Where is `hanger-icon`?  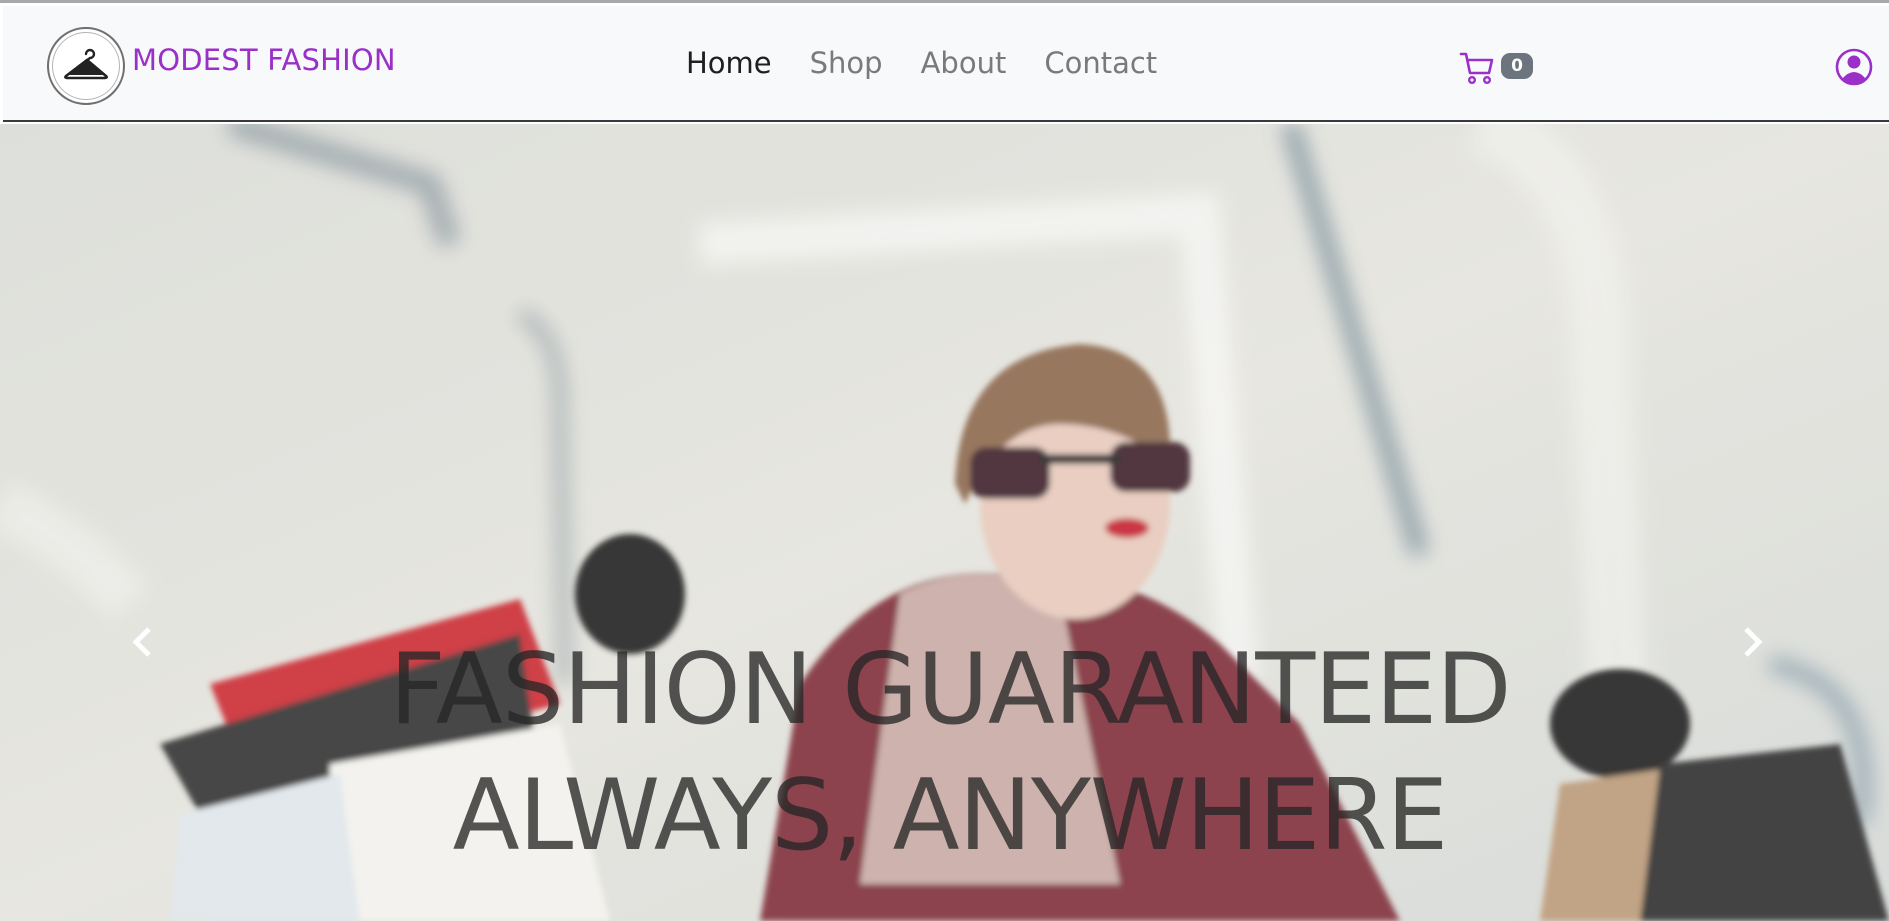 hanger-icon is located at coordinates (86, 66).